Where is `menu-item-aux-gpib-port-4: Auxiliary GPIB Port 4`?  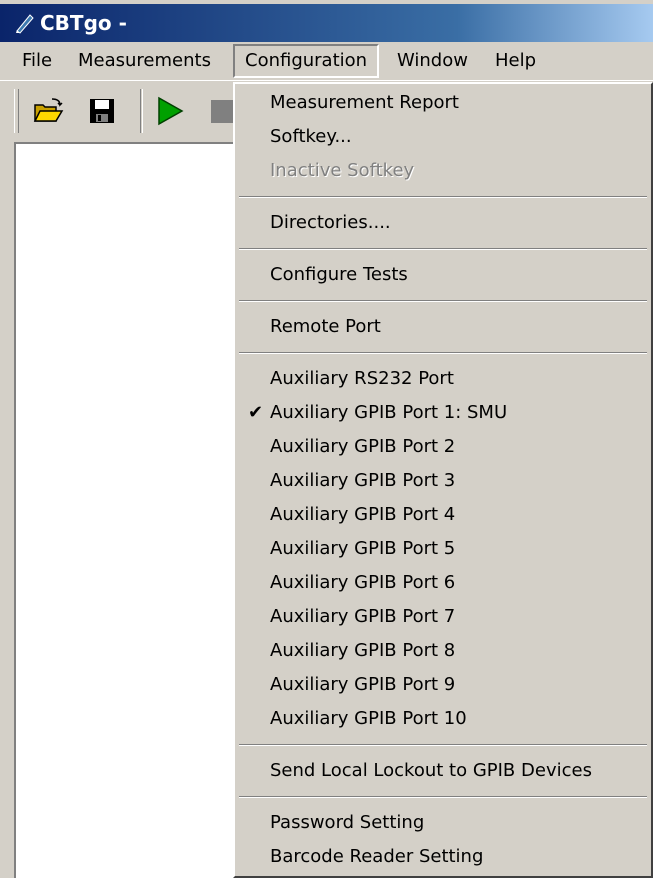 menu-item-aux-gpib-port-4: Auxiliary GPIB Port 4 is located at coordinates (443, 515).